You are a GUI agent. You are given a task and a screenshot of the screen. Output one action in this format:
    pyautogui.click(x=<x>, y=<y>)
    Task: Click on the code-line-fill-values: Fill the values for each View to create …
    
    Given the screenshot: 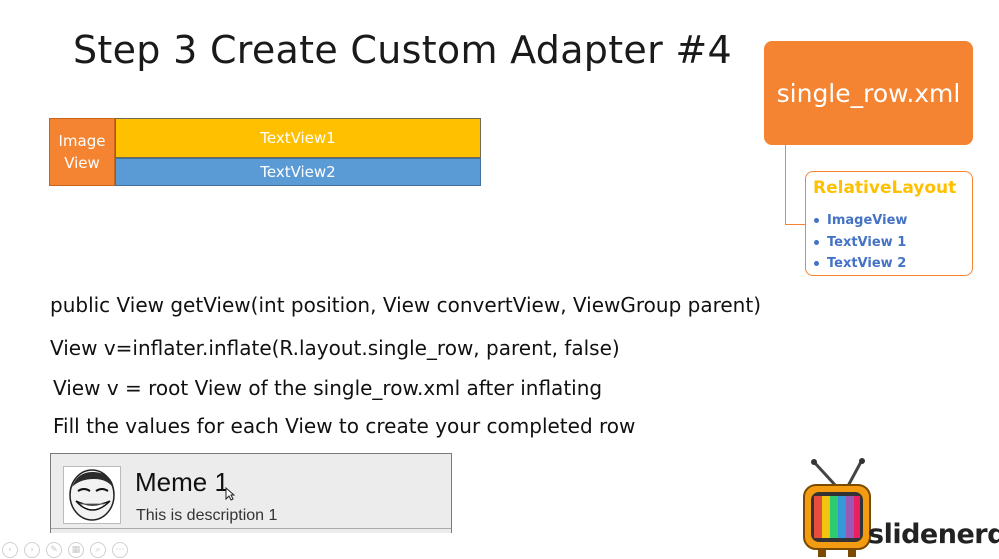 What is the action you would take?
    pyautogui.click(x=344, y=426)
    